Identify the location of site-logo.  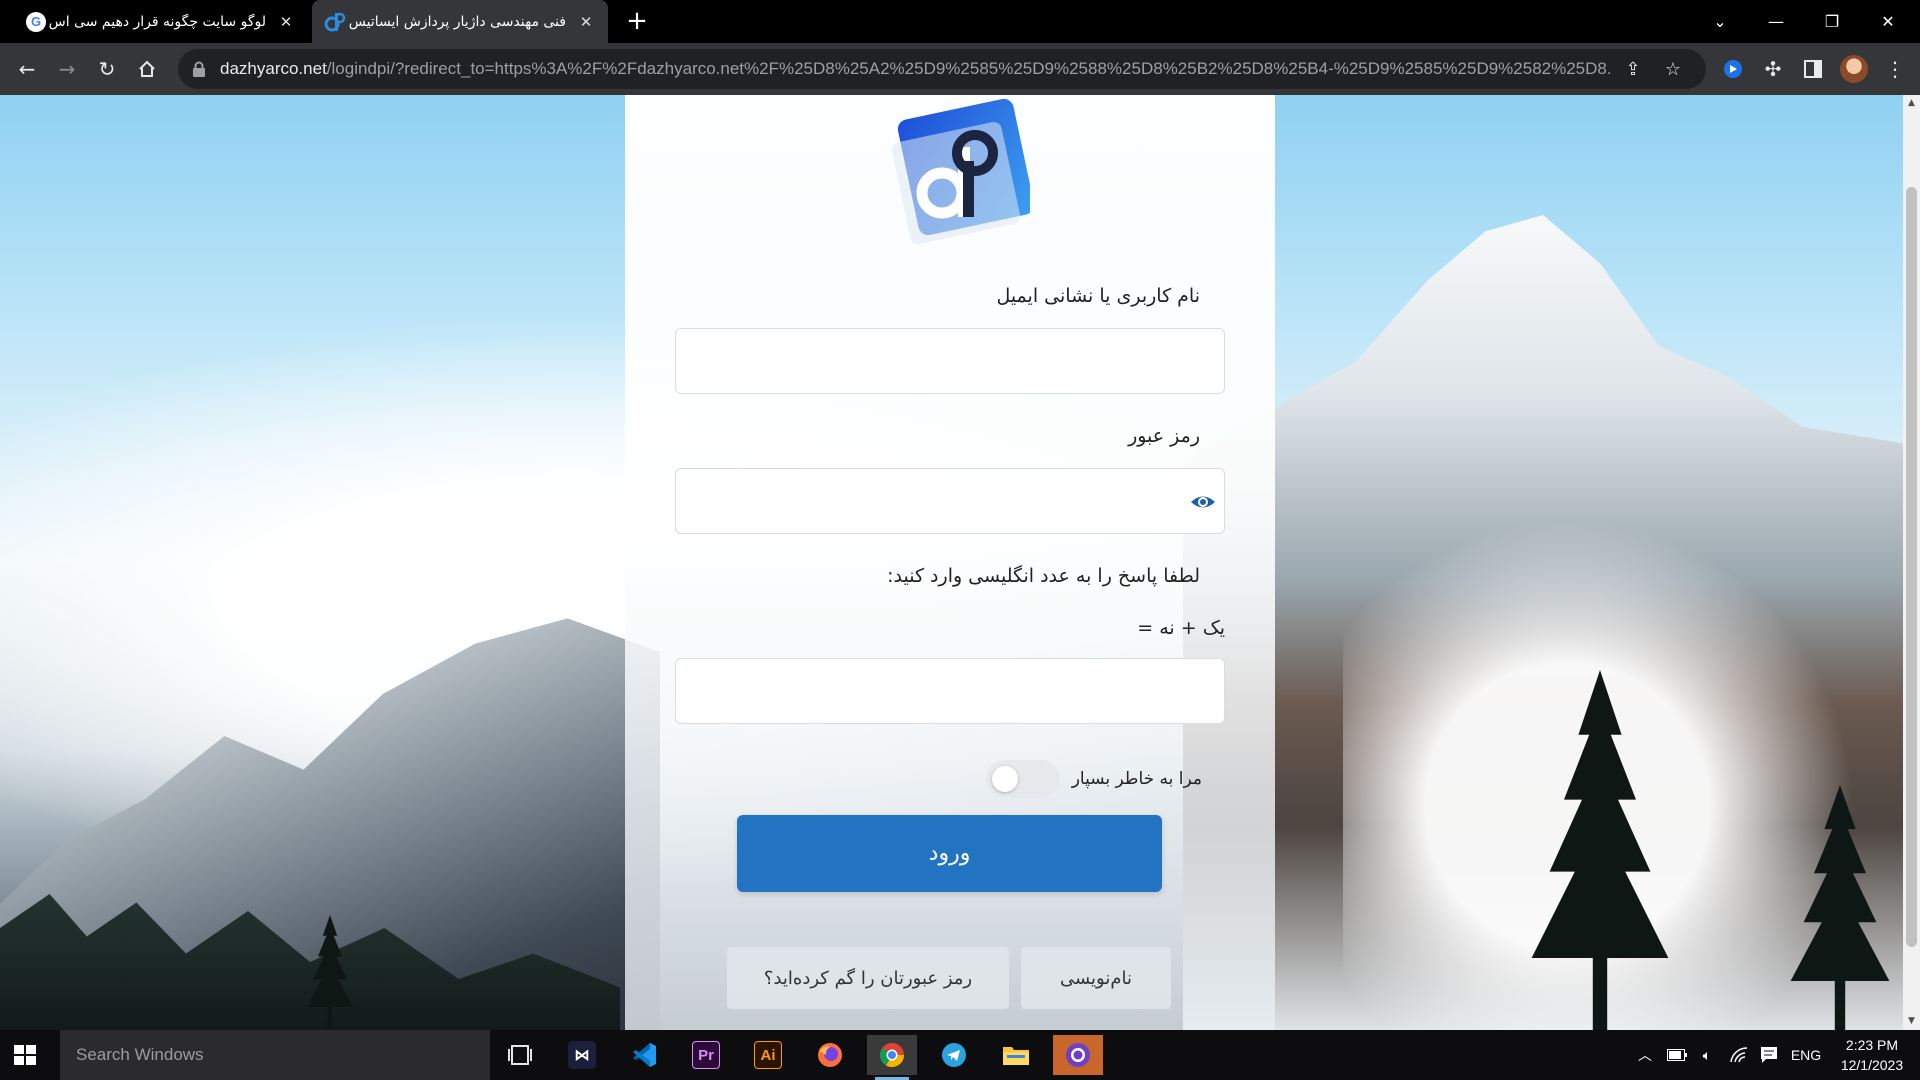
(960, 171).